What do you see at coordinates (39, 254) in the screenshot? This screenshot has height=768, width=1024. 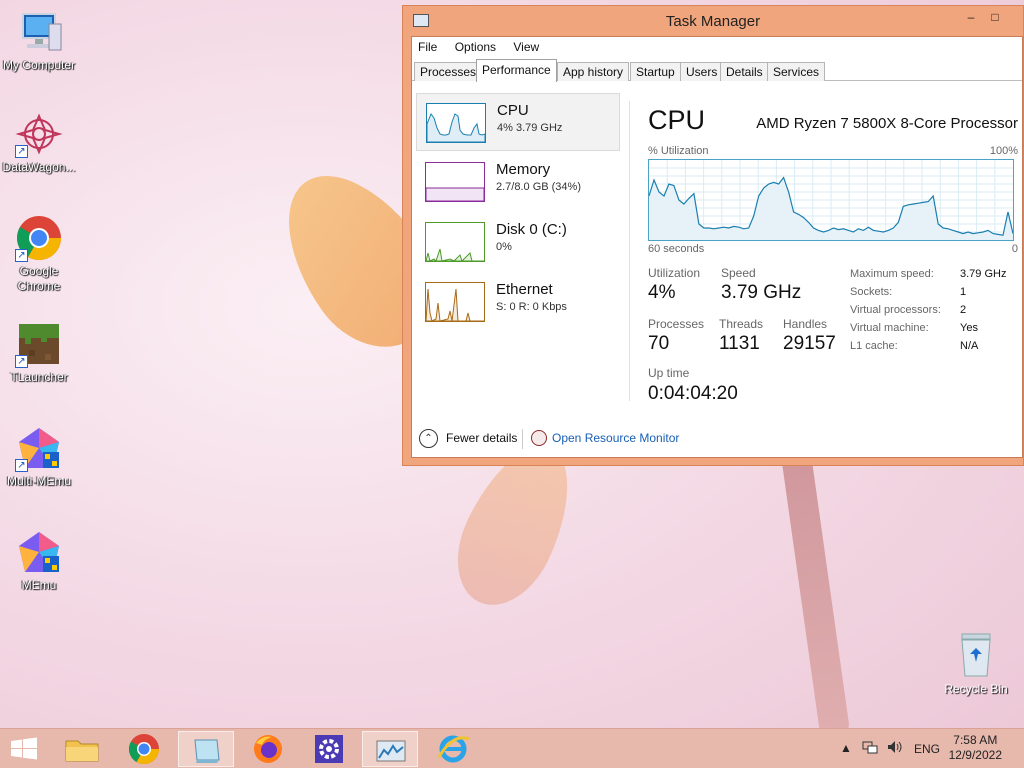 I see `desktop-icon-google-chrome: ↗ Google Chrome` at bounding box center [39, 254].